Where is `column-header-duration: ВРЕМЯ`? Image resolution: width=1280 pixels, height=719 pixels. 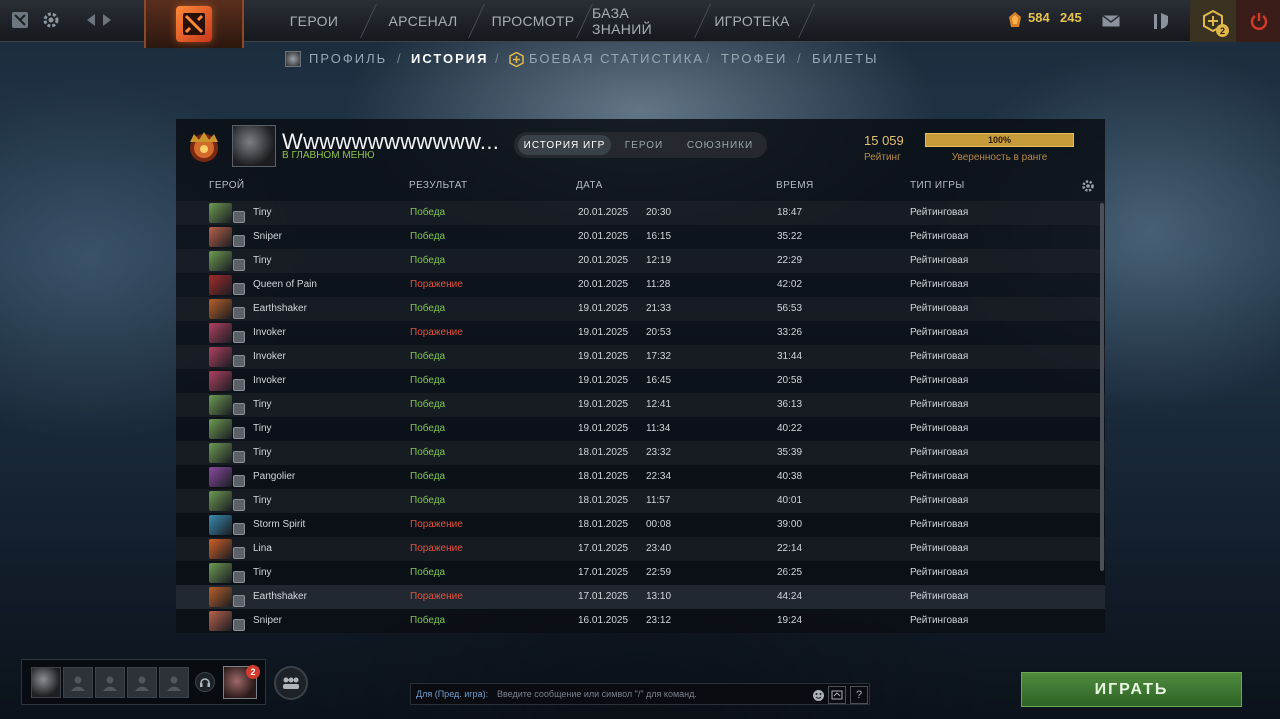 column-header-duration: ВРЕМЯ is located at coordinates (795, 185).